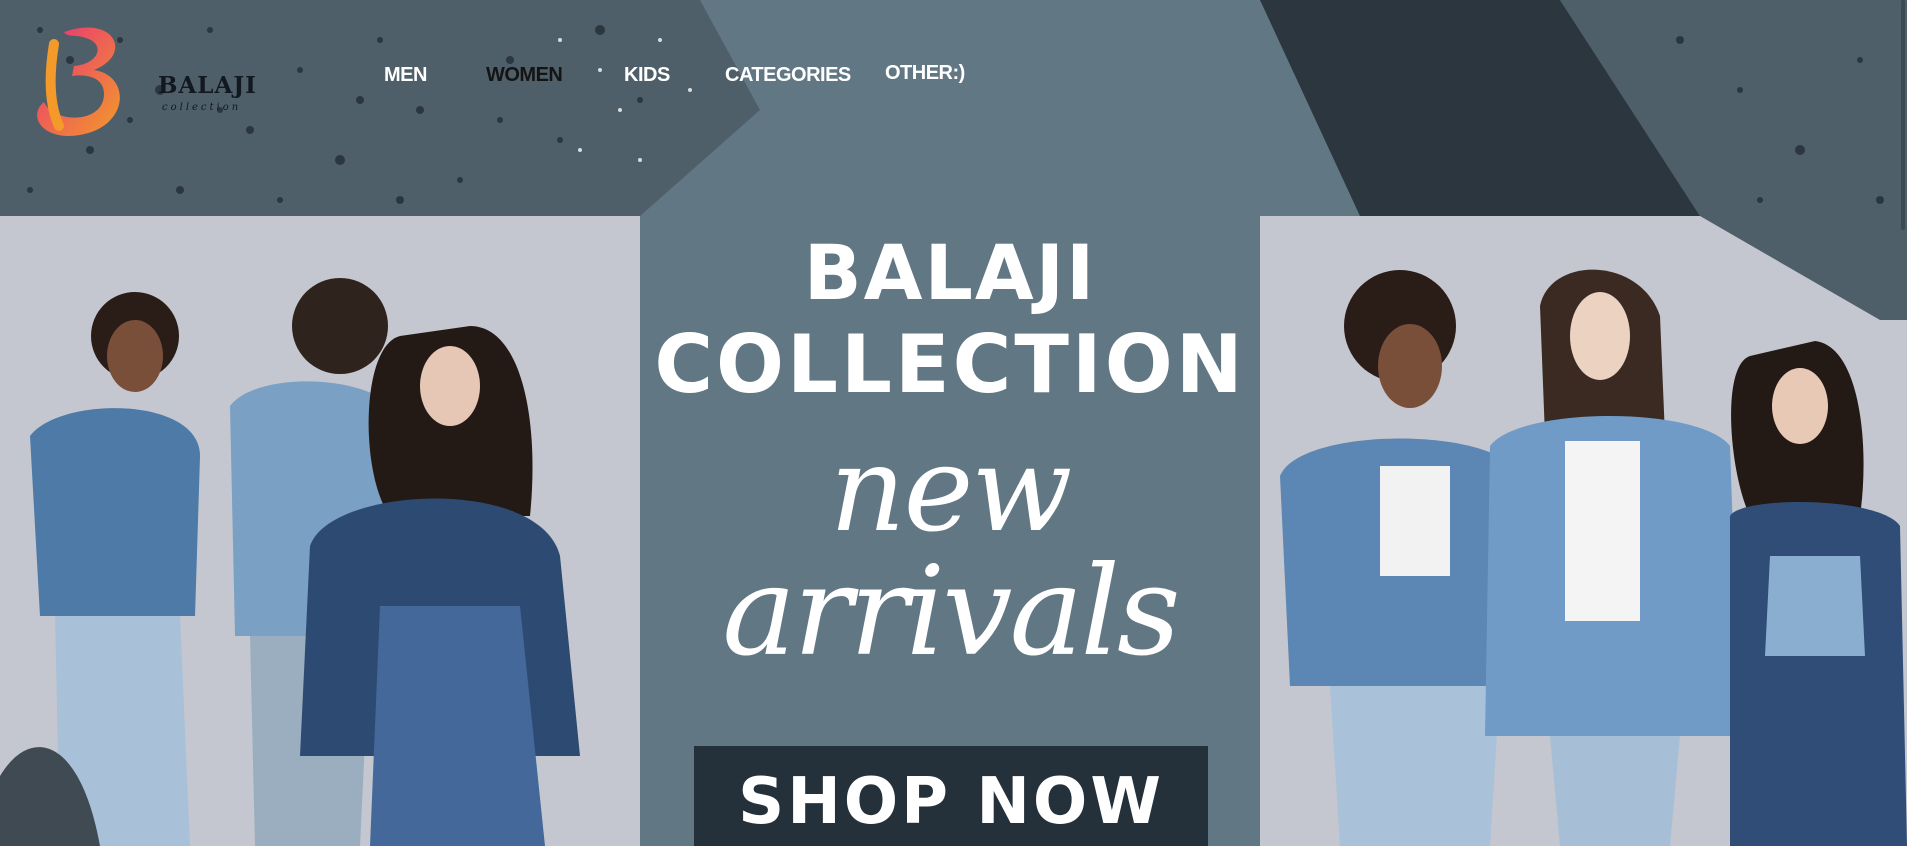 This screenshot has height=846, width=1907. What do you see at coordinates (951, 612) in the screenshot?
I see `hero-script-arrivals: arrivals` at bounding box center [951, 612].